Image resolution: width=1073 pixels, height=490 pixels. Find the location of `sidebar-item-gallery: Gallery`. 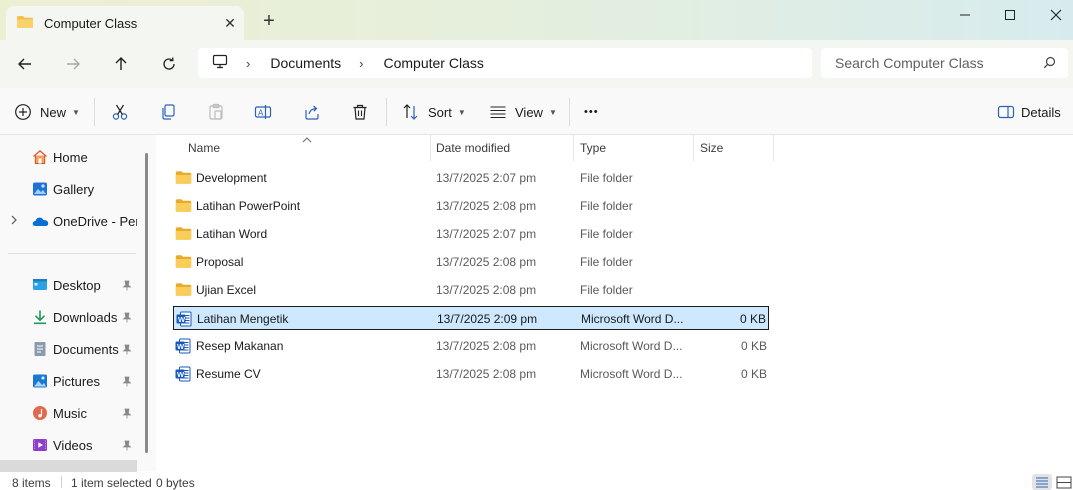

sidebar-item-gallery: Gallery is located at coordinates (70, 189).